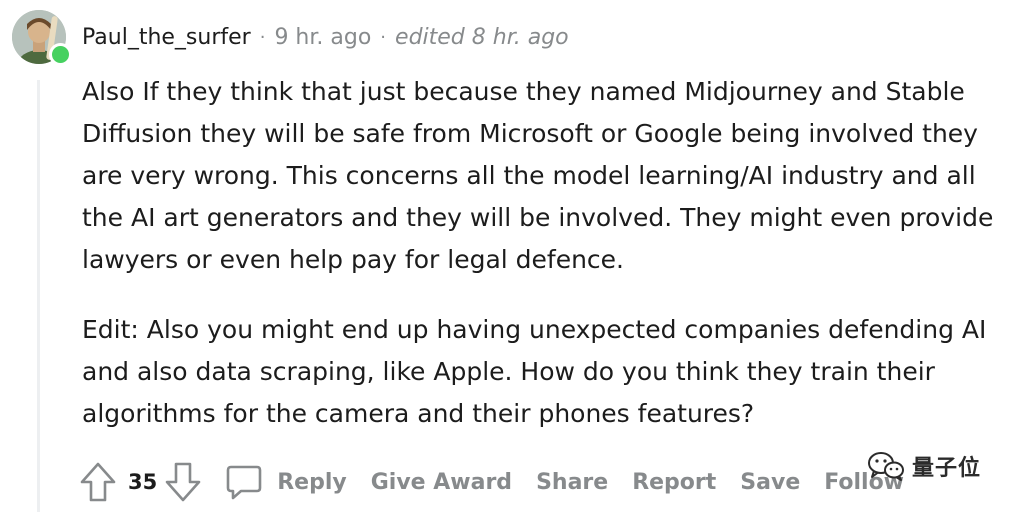  I want to click on give-award-button: Give Award, so click(441, 482).